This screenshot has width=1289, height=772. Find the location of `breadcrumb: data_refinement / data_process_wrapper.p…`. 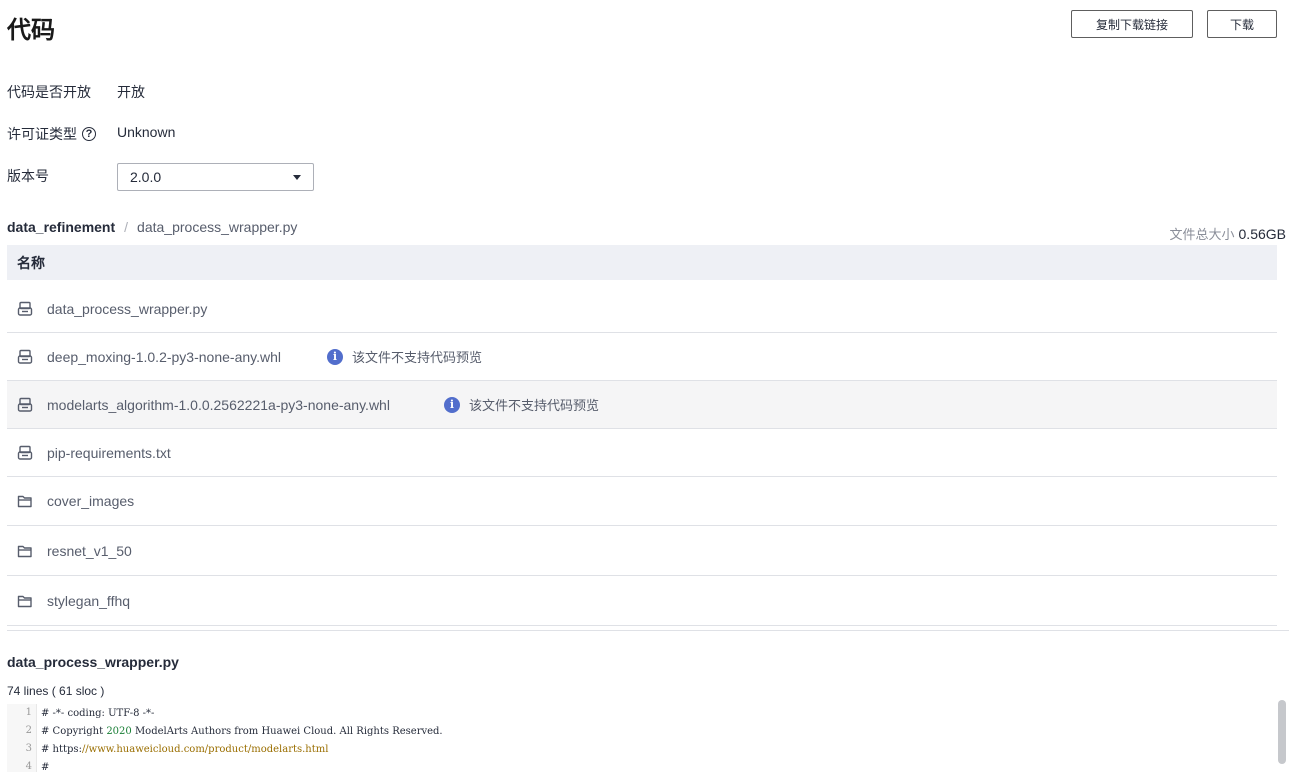

breadcrumb: data_refinement / data_process_wrapper.p… is located at coordinates (152, 227).